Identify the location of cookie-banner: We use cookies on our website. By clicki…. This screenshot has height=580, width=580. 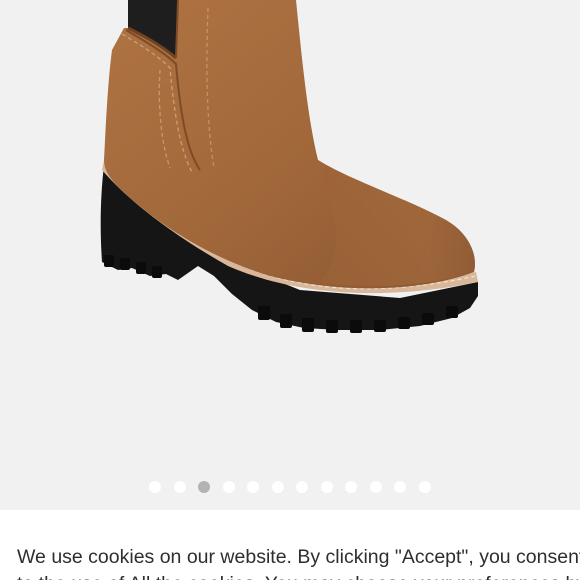
(290, 545).